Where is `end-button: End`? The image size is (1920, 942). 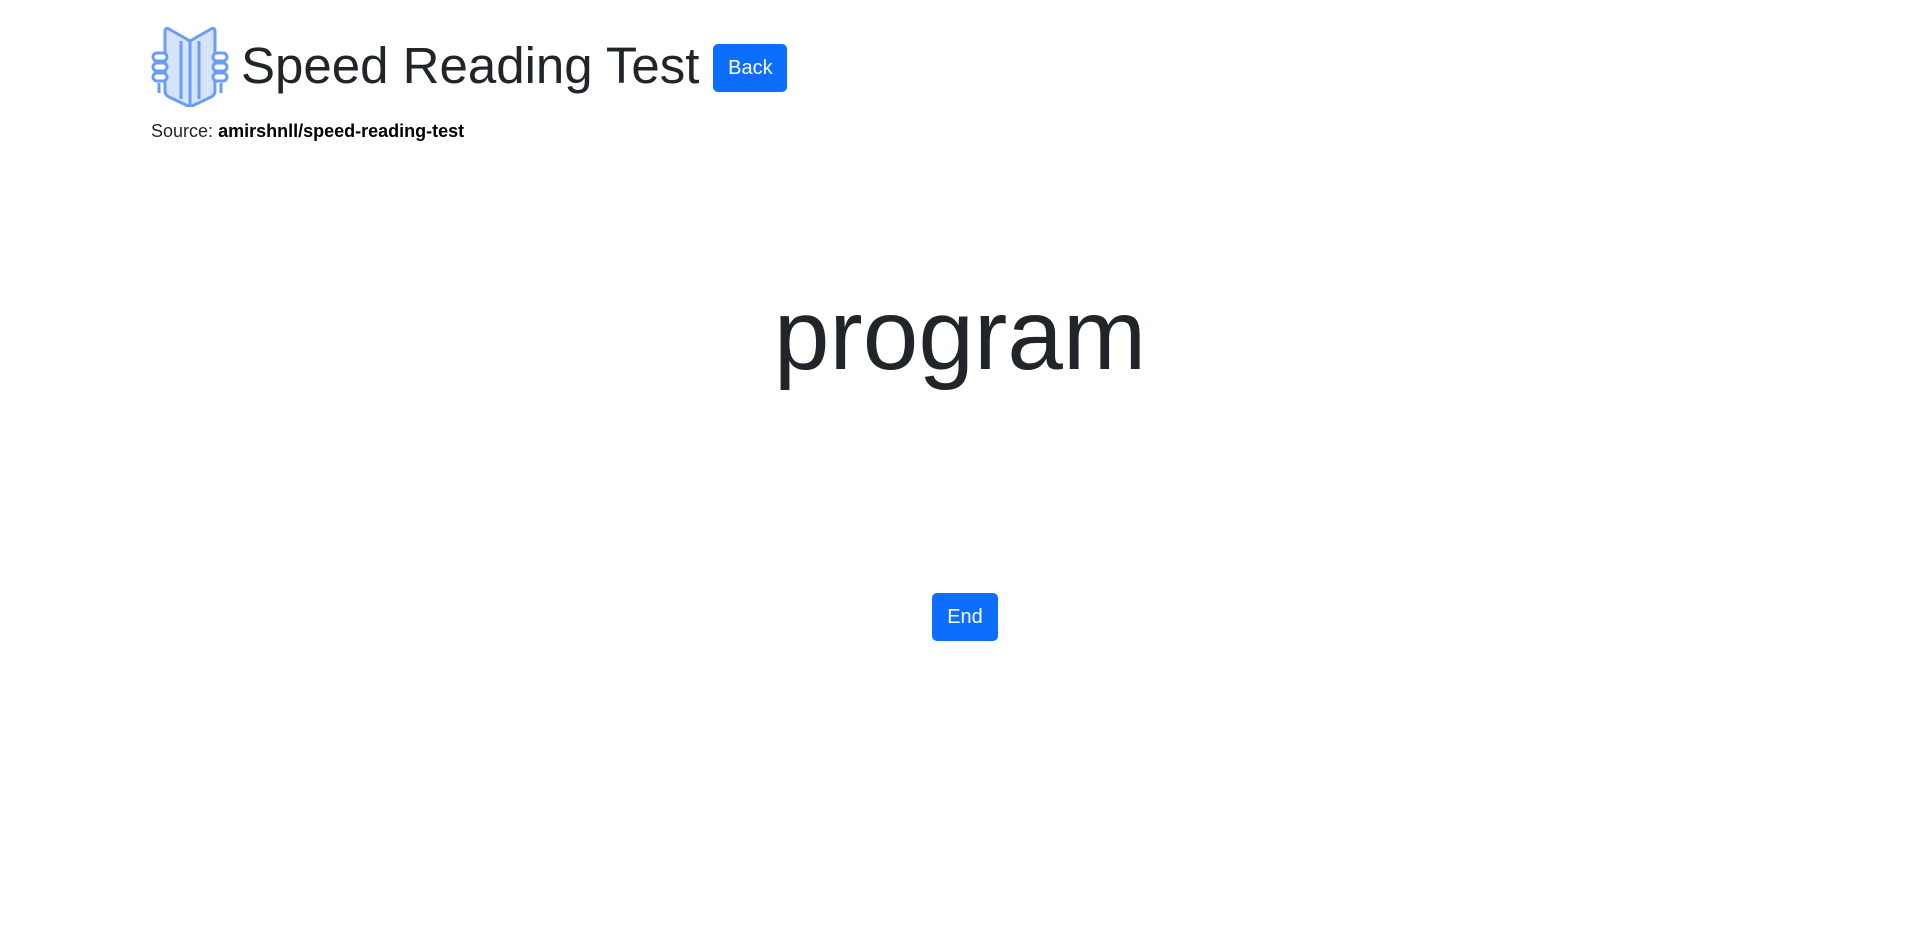 end-button: End is located at coordinates (965, 617).